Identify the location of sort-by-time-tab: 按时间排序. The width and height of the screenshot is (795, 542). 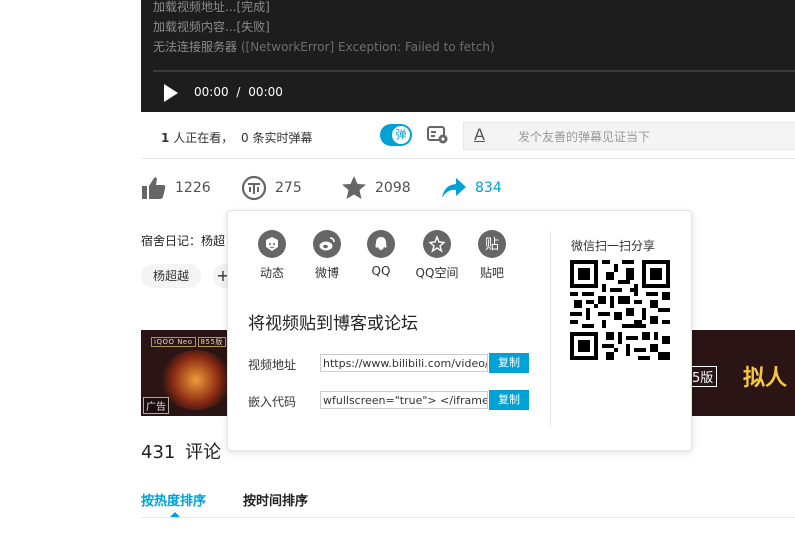
(275, 499).